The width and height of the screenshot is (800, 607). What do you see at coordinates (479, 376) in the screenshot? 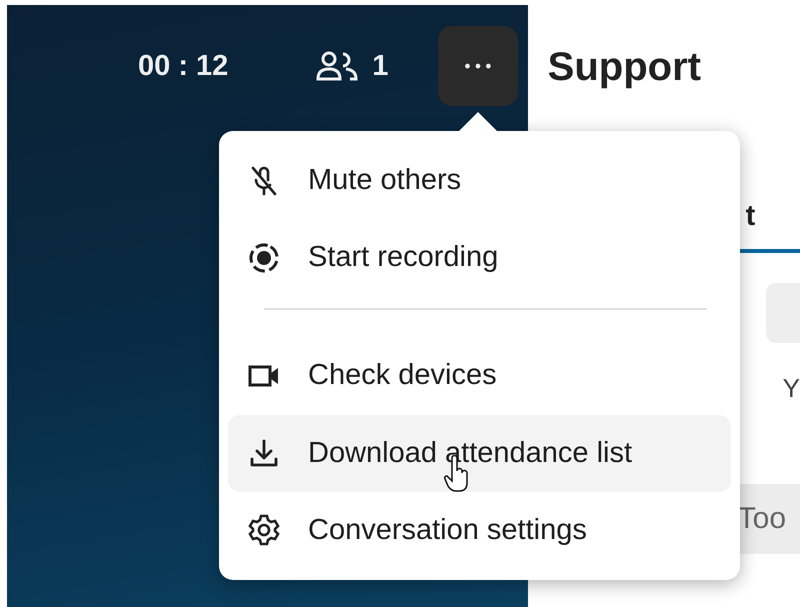
I see `menu-item: Check devices` at bounding box center [479, 376].